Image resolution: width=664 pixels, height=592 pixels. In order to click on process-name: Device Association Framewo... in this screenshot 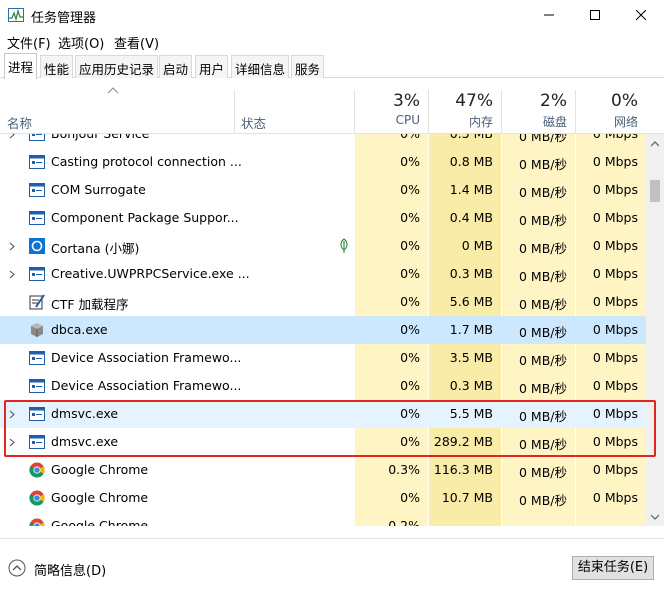, I will do `click(146, 357)`.